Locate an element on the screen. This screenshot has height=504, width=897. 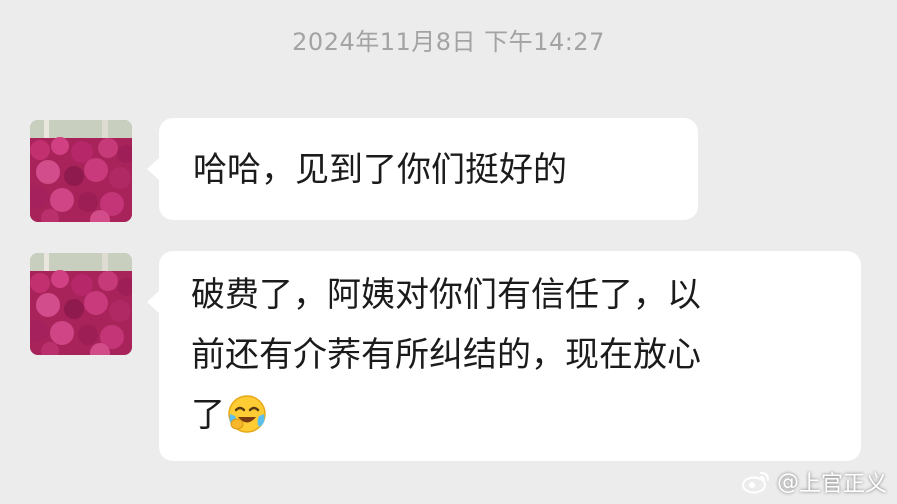
message-text-line: 破费了，阿姨对你们有信任了，以 is located at coordinates (446, 295).